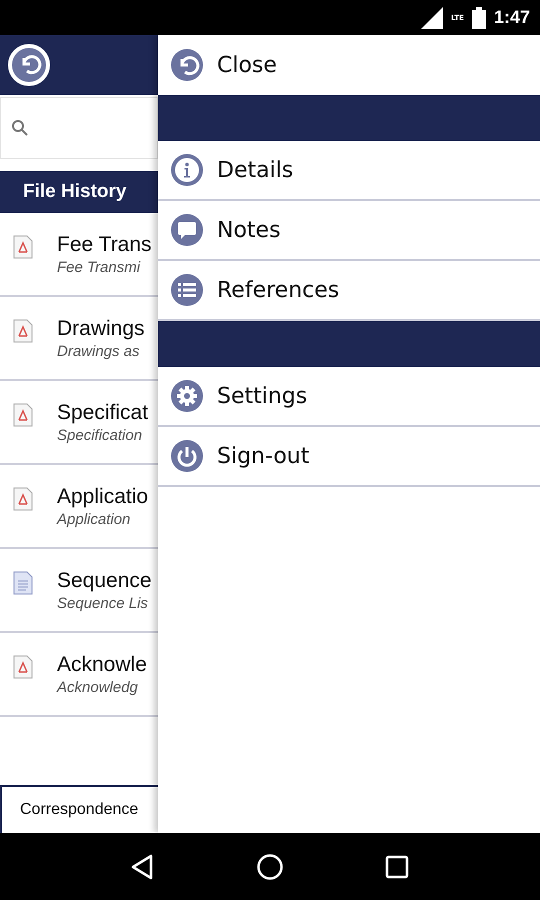 This screenshot has height=900, width=540. I want to click on menu-item: Details, so click(349, 171).